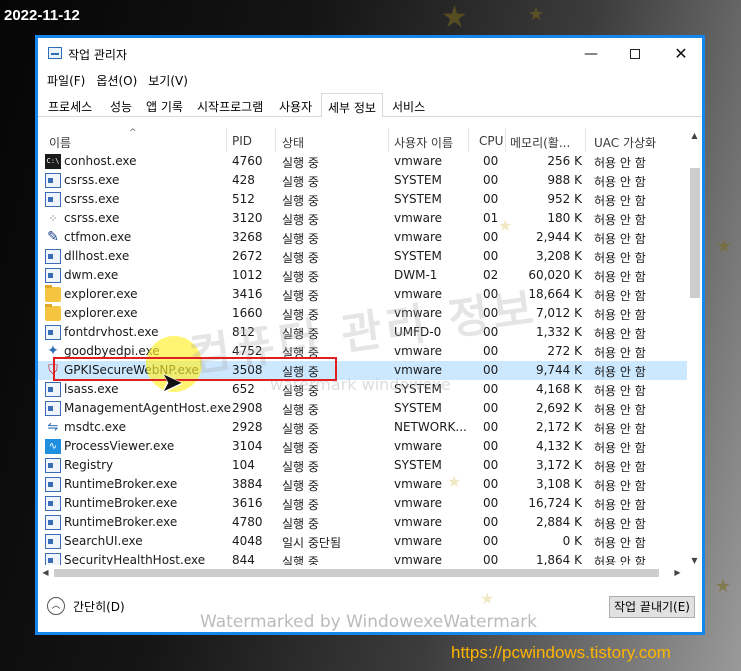 The height and width of the screenshot is (671, 741). I want to click on cell-memory: 0 K, so click(572, 541).